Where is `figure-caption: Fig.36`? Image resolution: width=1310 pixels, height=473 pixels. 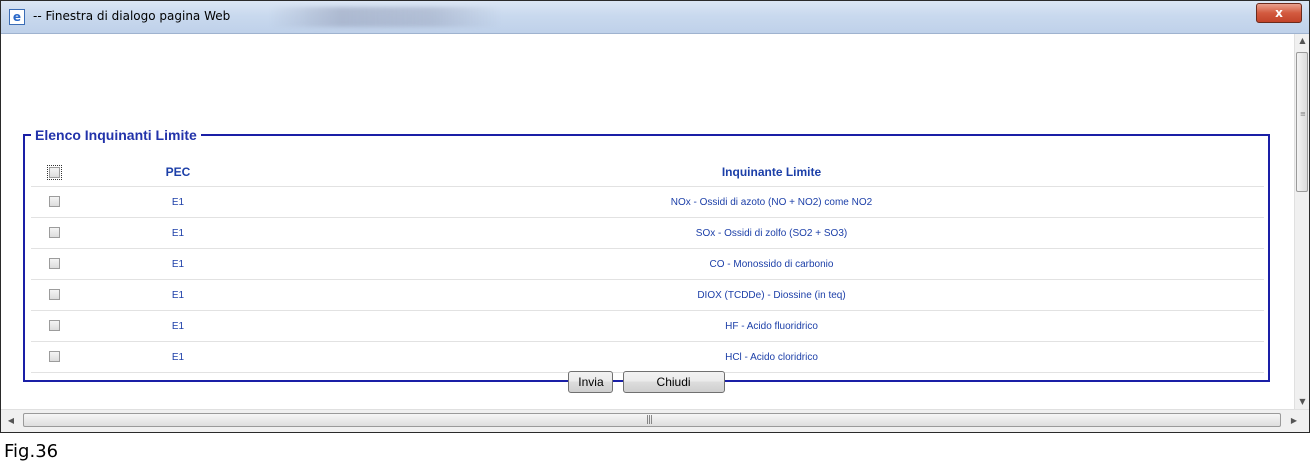 figure-caption: Fig.36 is located at coordinates (31, 451).